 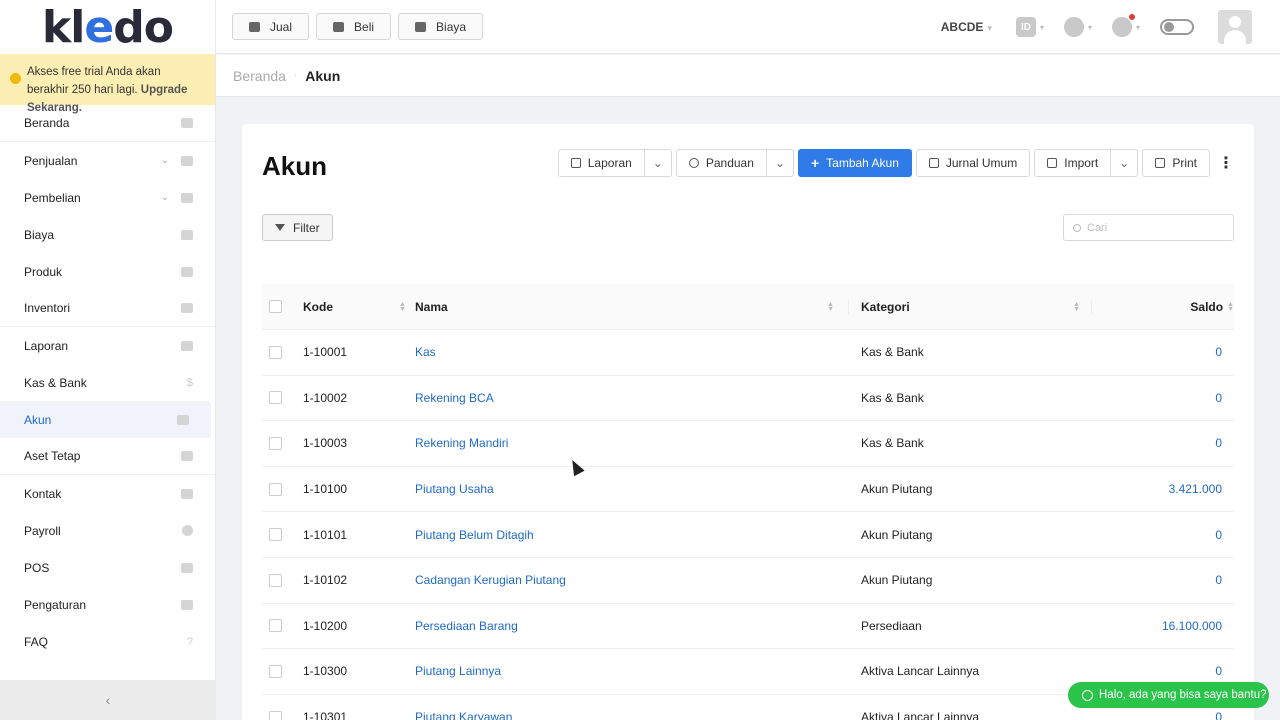 What do you see at coordinates (748, 353) in the screenshot?
I see `table-row: 1-10001 Kas Kas & Bank 0` at bounding box center [748, 353].